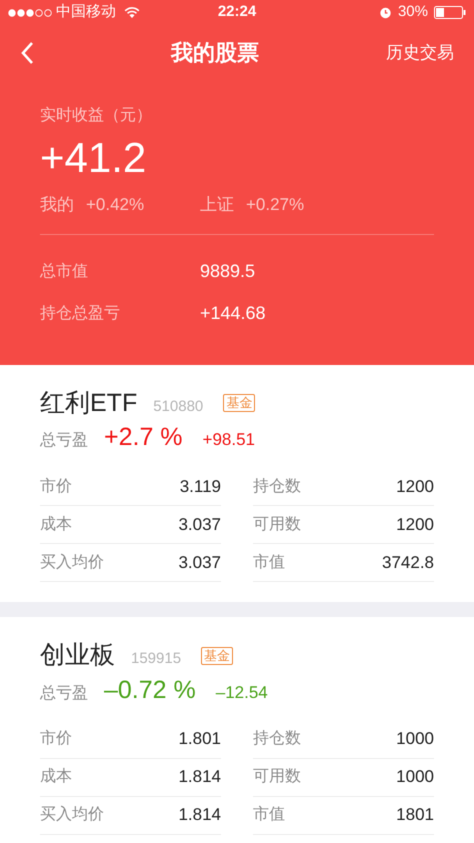  I want to click on carrier-name: 中国移动, so click(86, 12).